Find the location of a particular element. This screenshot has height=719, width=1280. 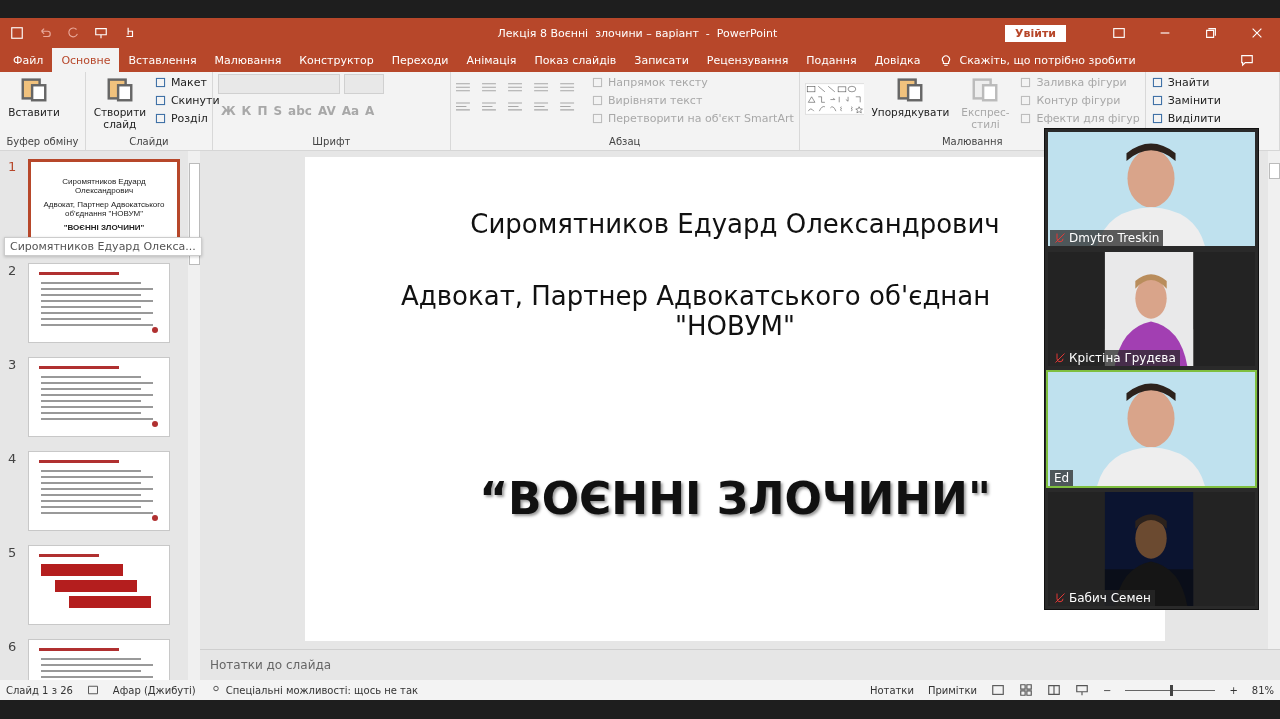

slide-number: 2 is located at coordinates (13, 271).